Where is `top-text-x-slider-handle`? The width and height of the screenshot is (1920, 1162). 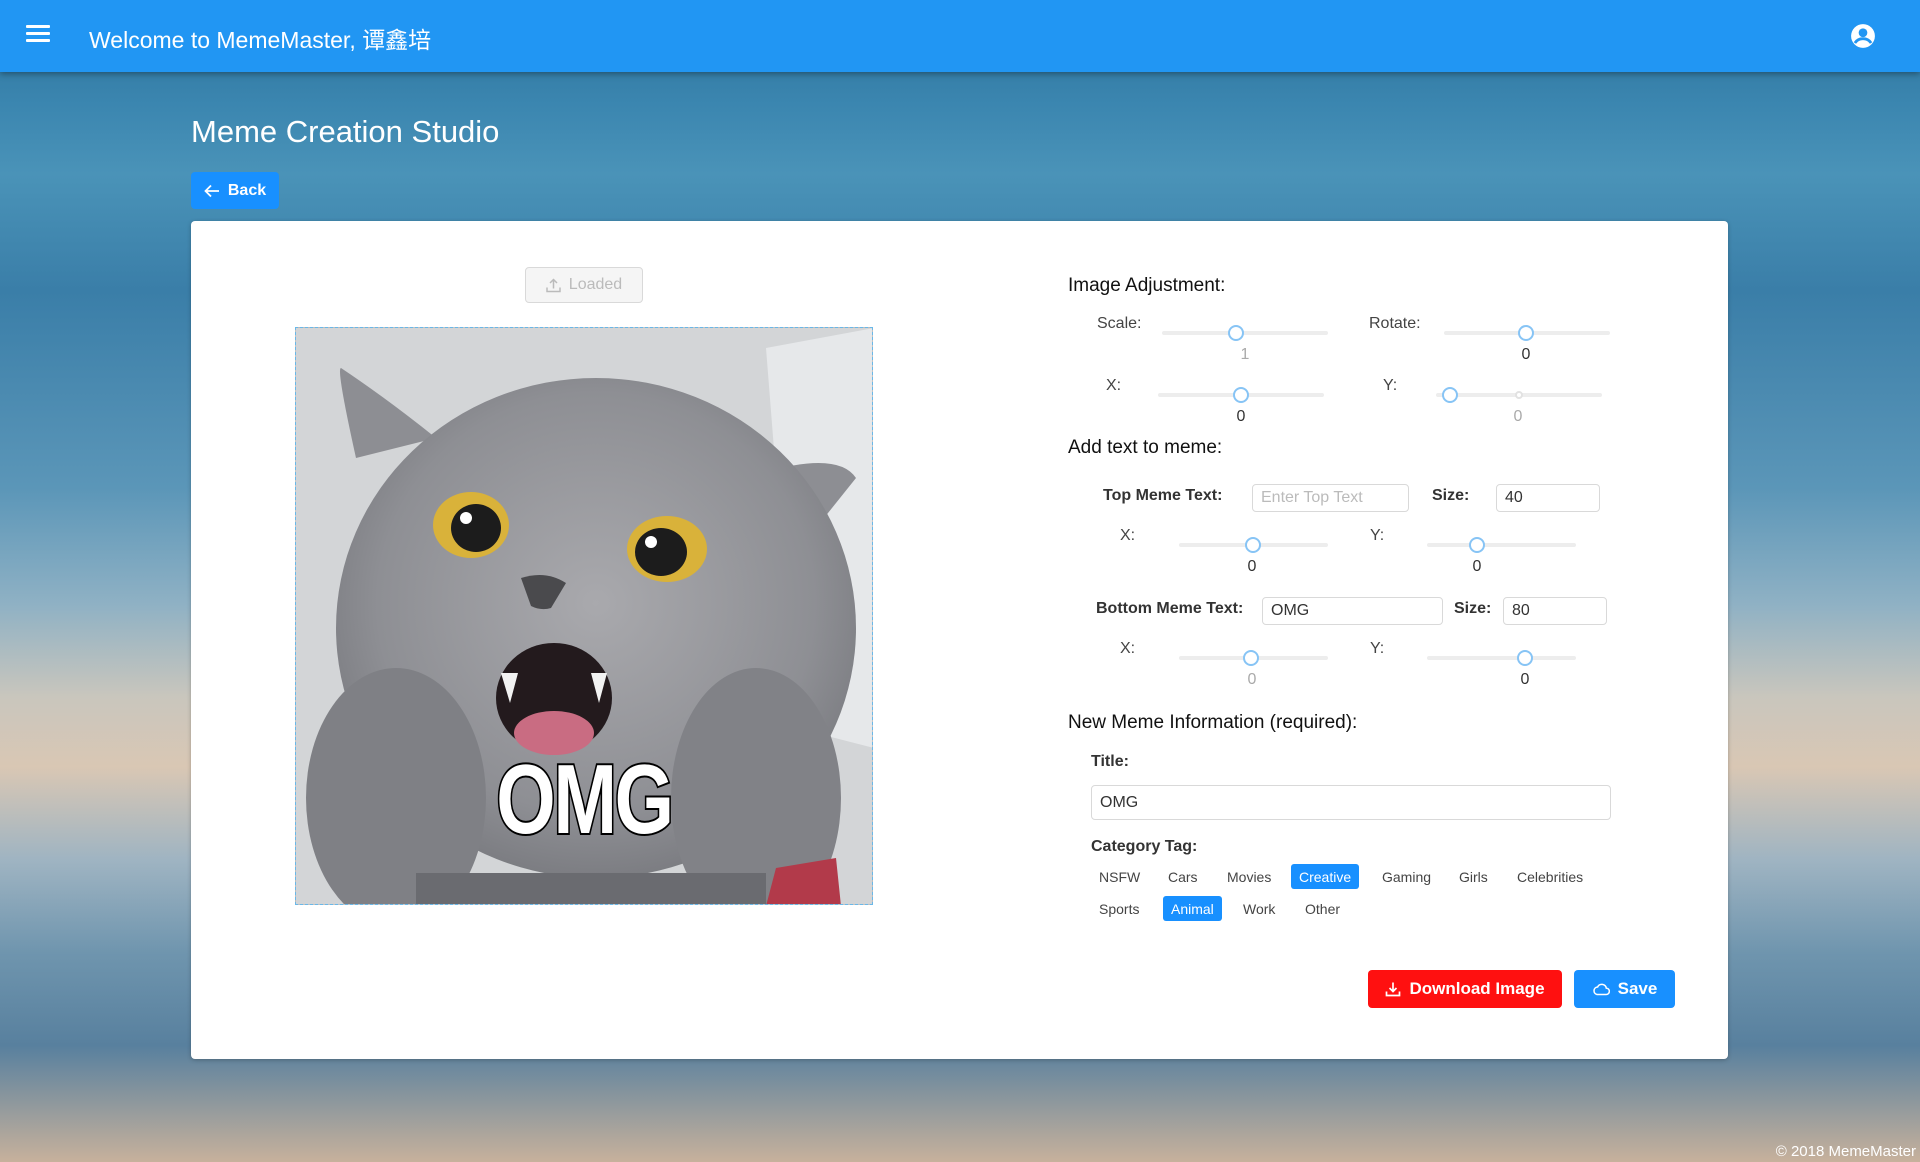 top-text-x-slider-handle is located at coordinates (1253, 545).